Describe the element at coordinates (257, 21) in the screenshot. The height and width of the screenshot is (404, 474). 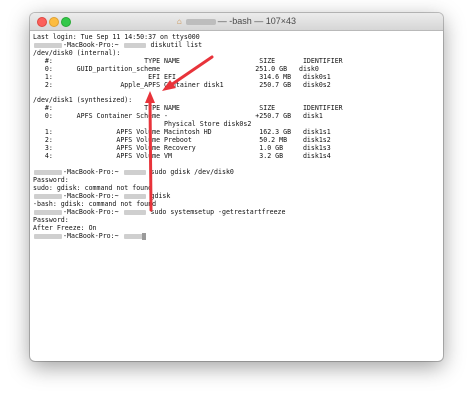
I see `window-title-text: — -bash — 107×43` at that location.